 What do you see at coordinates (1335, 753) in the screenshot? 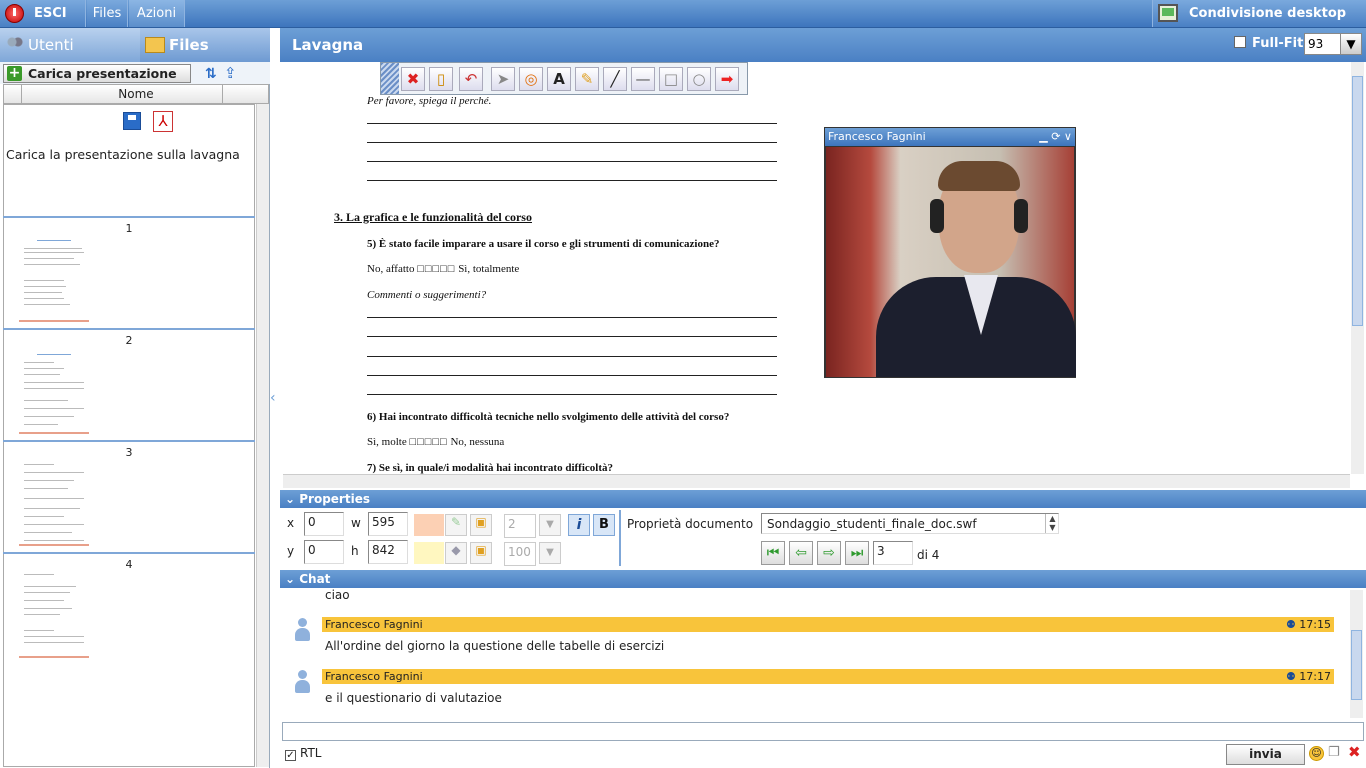
I see `copy-icon: ❐` at bounding box center [1335, 753].